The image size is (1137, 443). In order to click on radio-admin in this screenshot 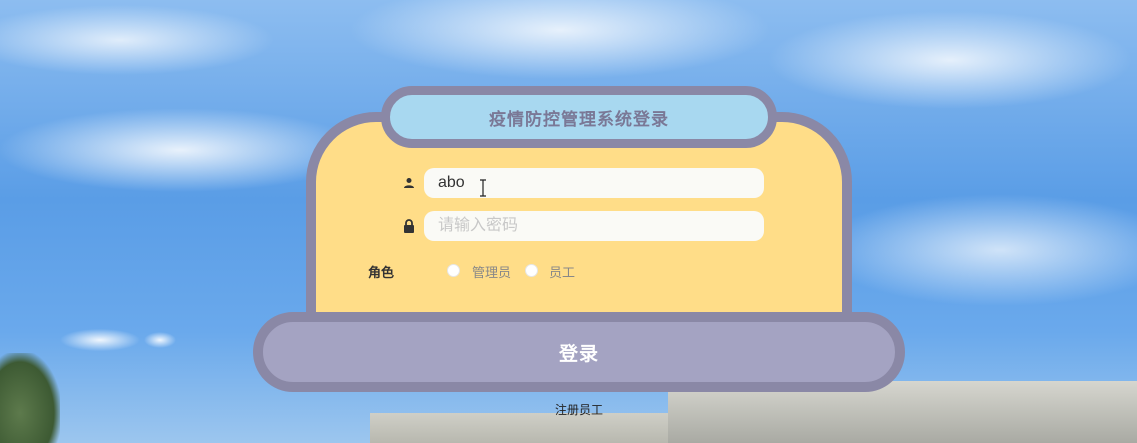, I will do `click(453, 270)`.